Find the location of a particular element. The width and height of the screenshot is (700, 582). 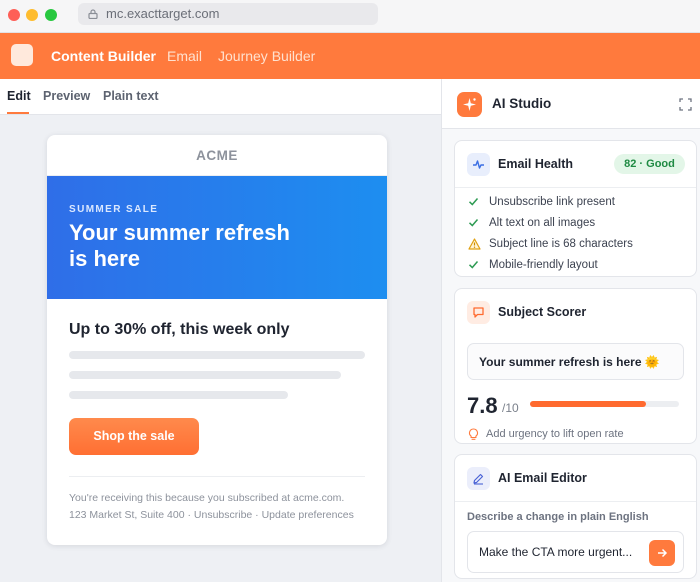

nav-content-builder: Content Builder is located at coordinates (103, 56).